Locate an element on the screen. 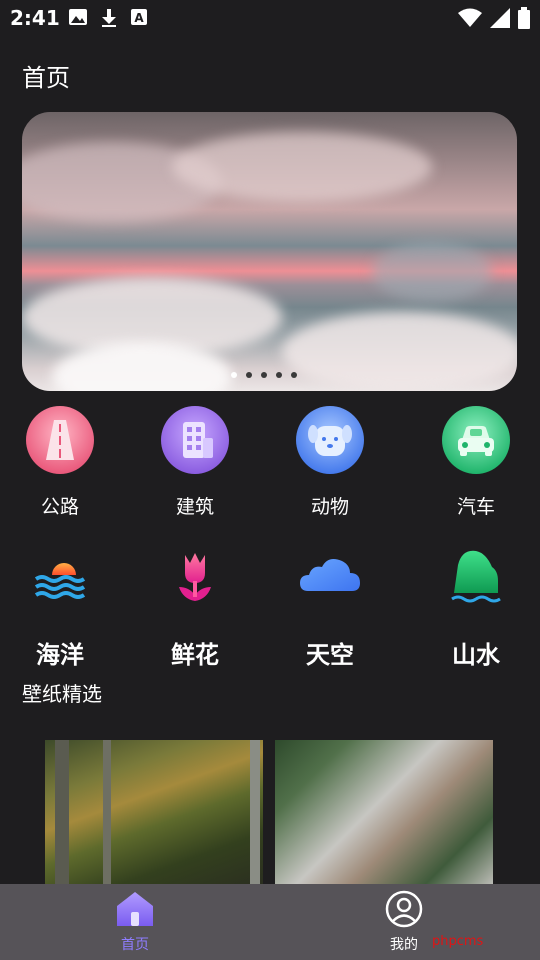 The width and height of the screenshot is (540, 960). category-car: 汽车 is located at coordinates (476, 462).